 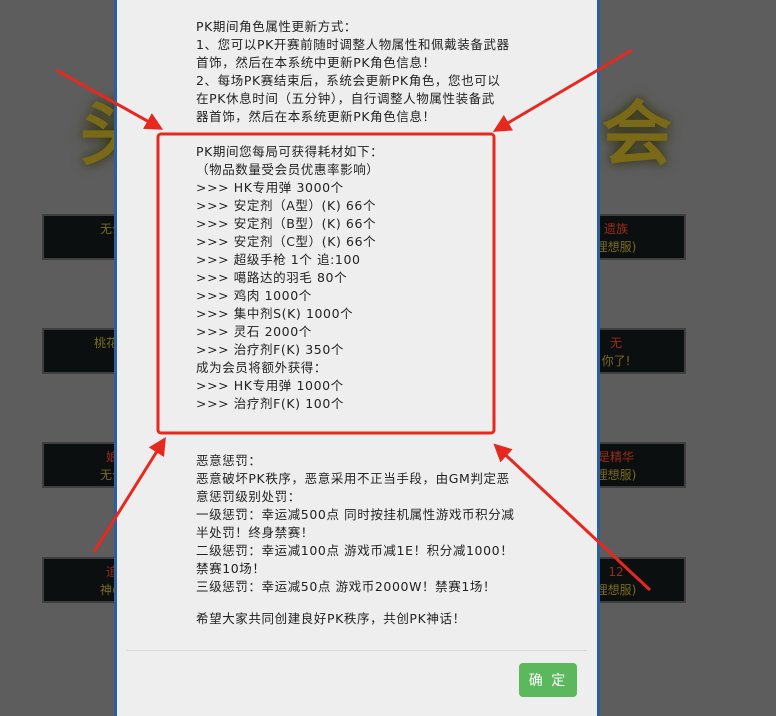 I want to click on text-line: 恶意破坏PK秩序，恶意采用不正当手段，由GM判定恶, so click(x=353, y=478).